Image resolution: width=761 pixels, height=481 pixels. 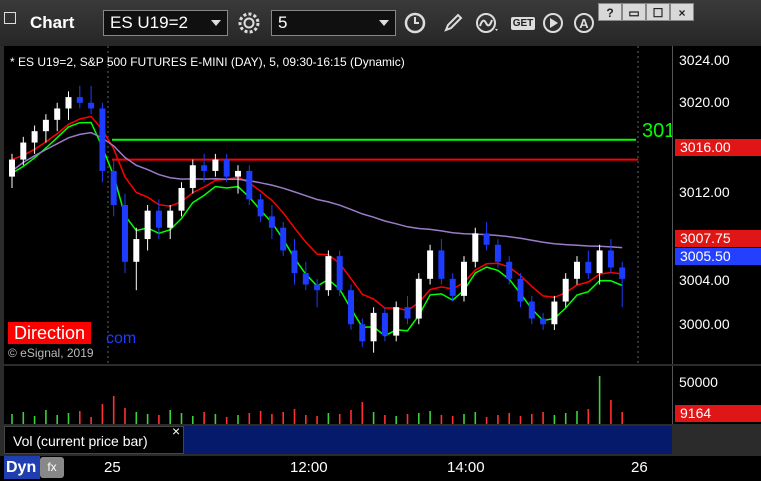 What do you see at coordinates (718, 238) in the screenshot?
I see `red-current-badge: 3007.75` at bounding box center [718, 238].